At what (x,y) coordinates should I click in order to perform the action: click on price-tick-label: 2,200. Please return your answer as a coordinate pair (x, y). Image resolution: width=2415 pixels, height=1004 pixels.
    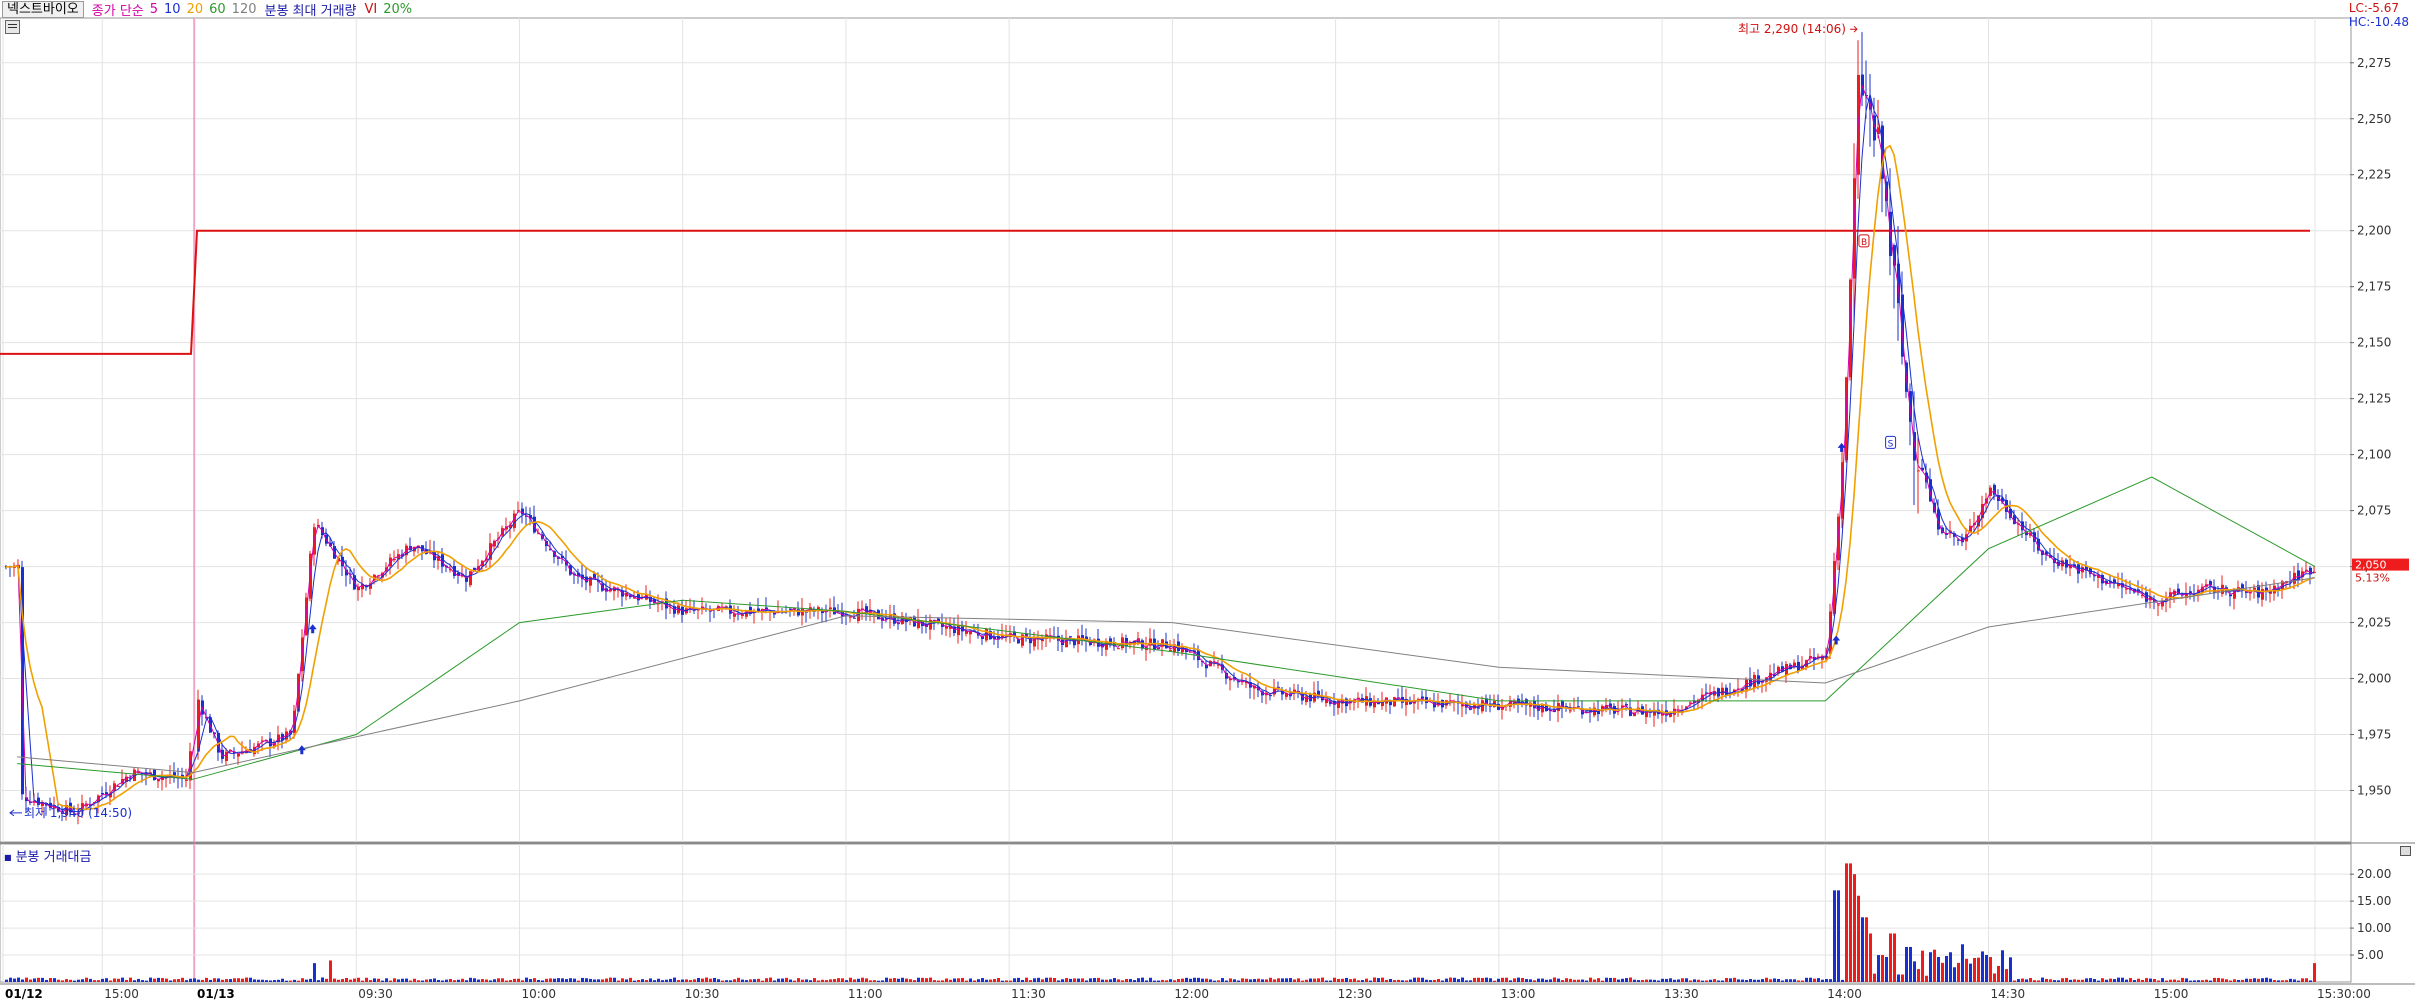
    Looking at the image, I should click on (2374, 231).